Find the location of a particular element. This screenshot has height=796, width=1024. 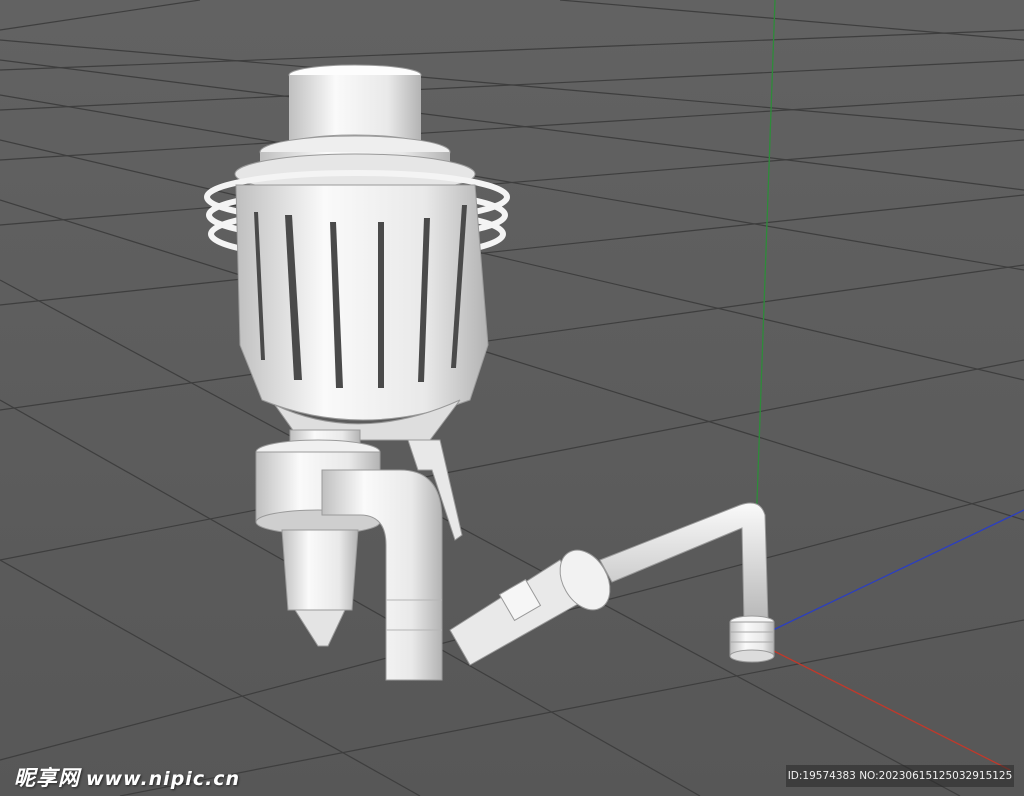

image-id-label: ID:19574383 NO:20230615125032915125 is located at coordinates (900, 776).